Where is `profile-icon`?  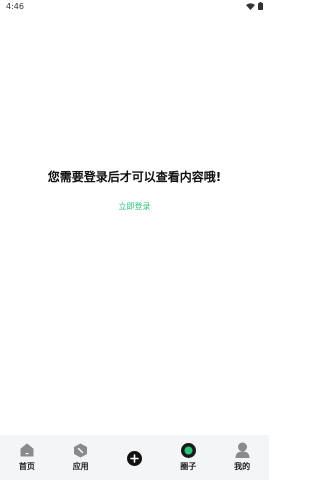
profile-icon is located at coordinates (242, 450).